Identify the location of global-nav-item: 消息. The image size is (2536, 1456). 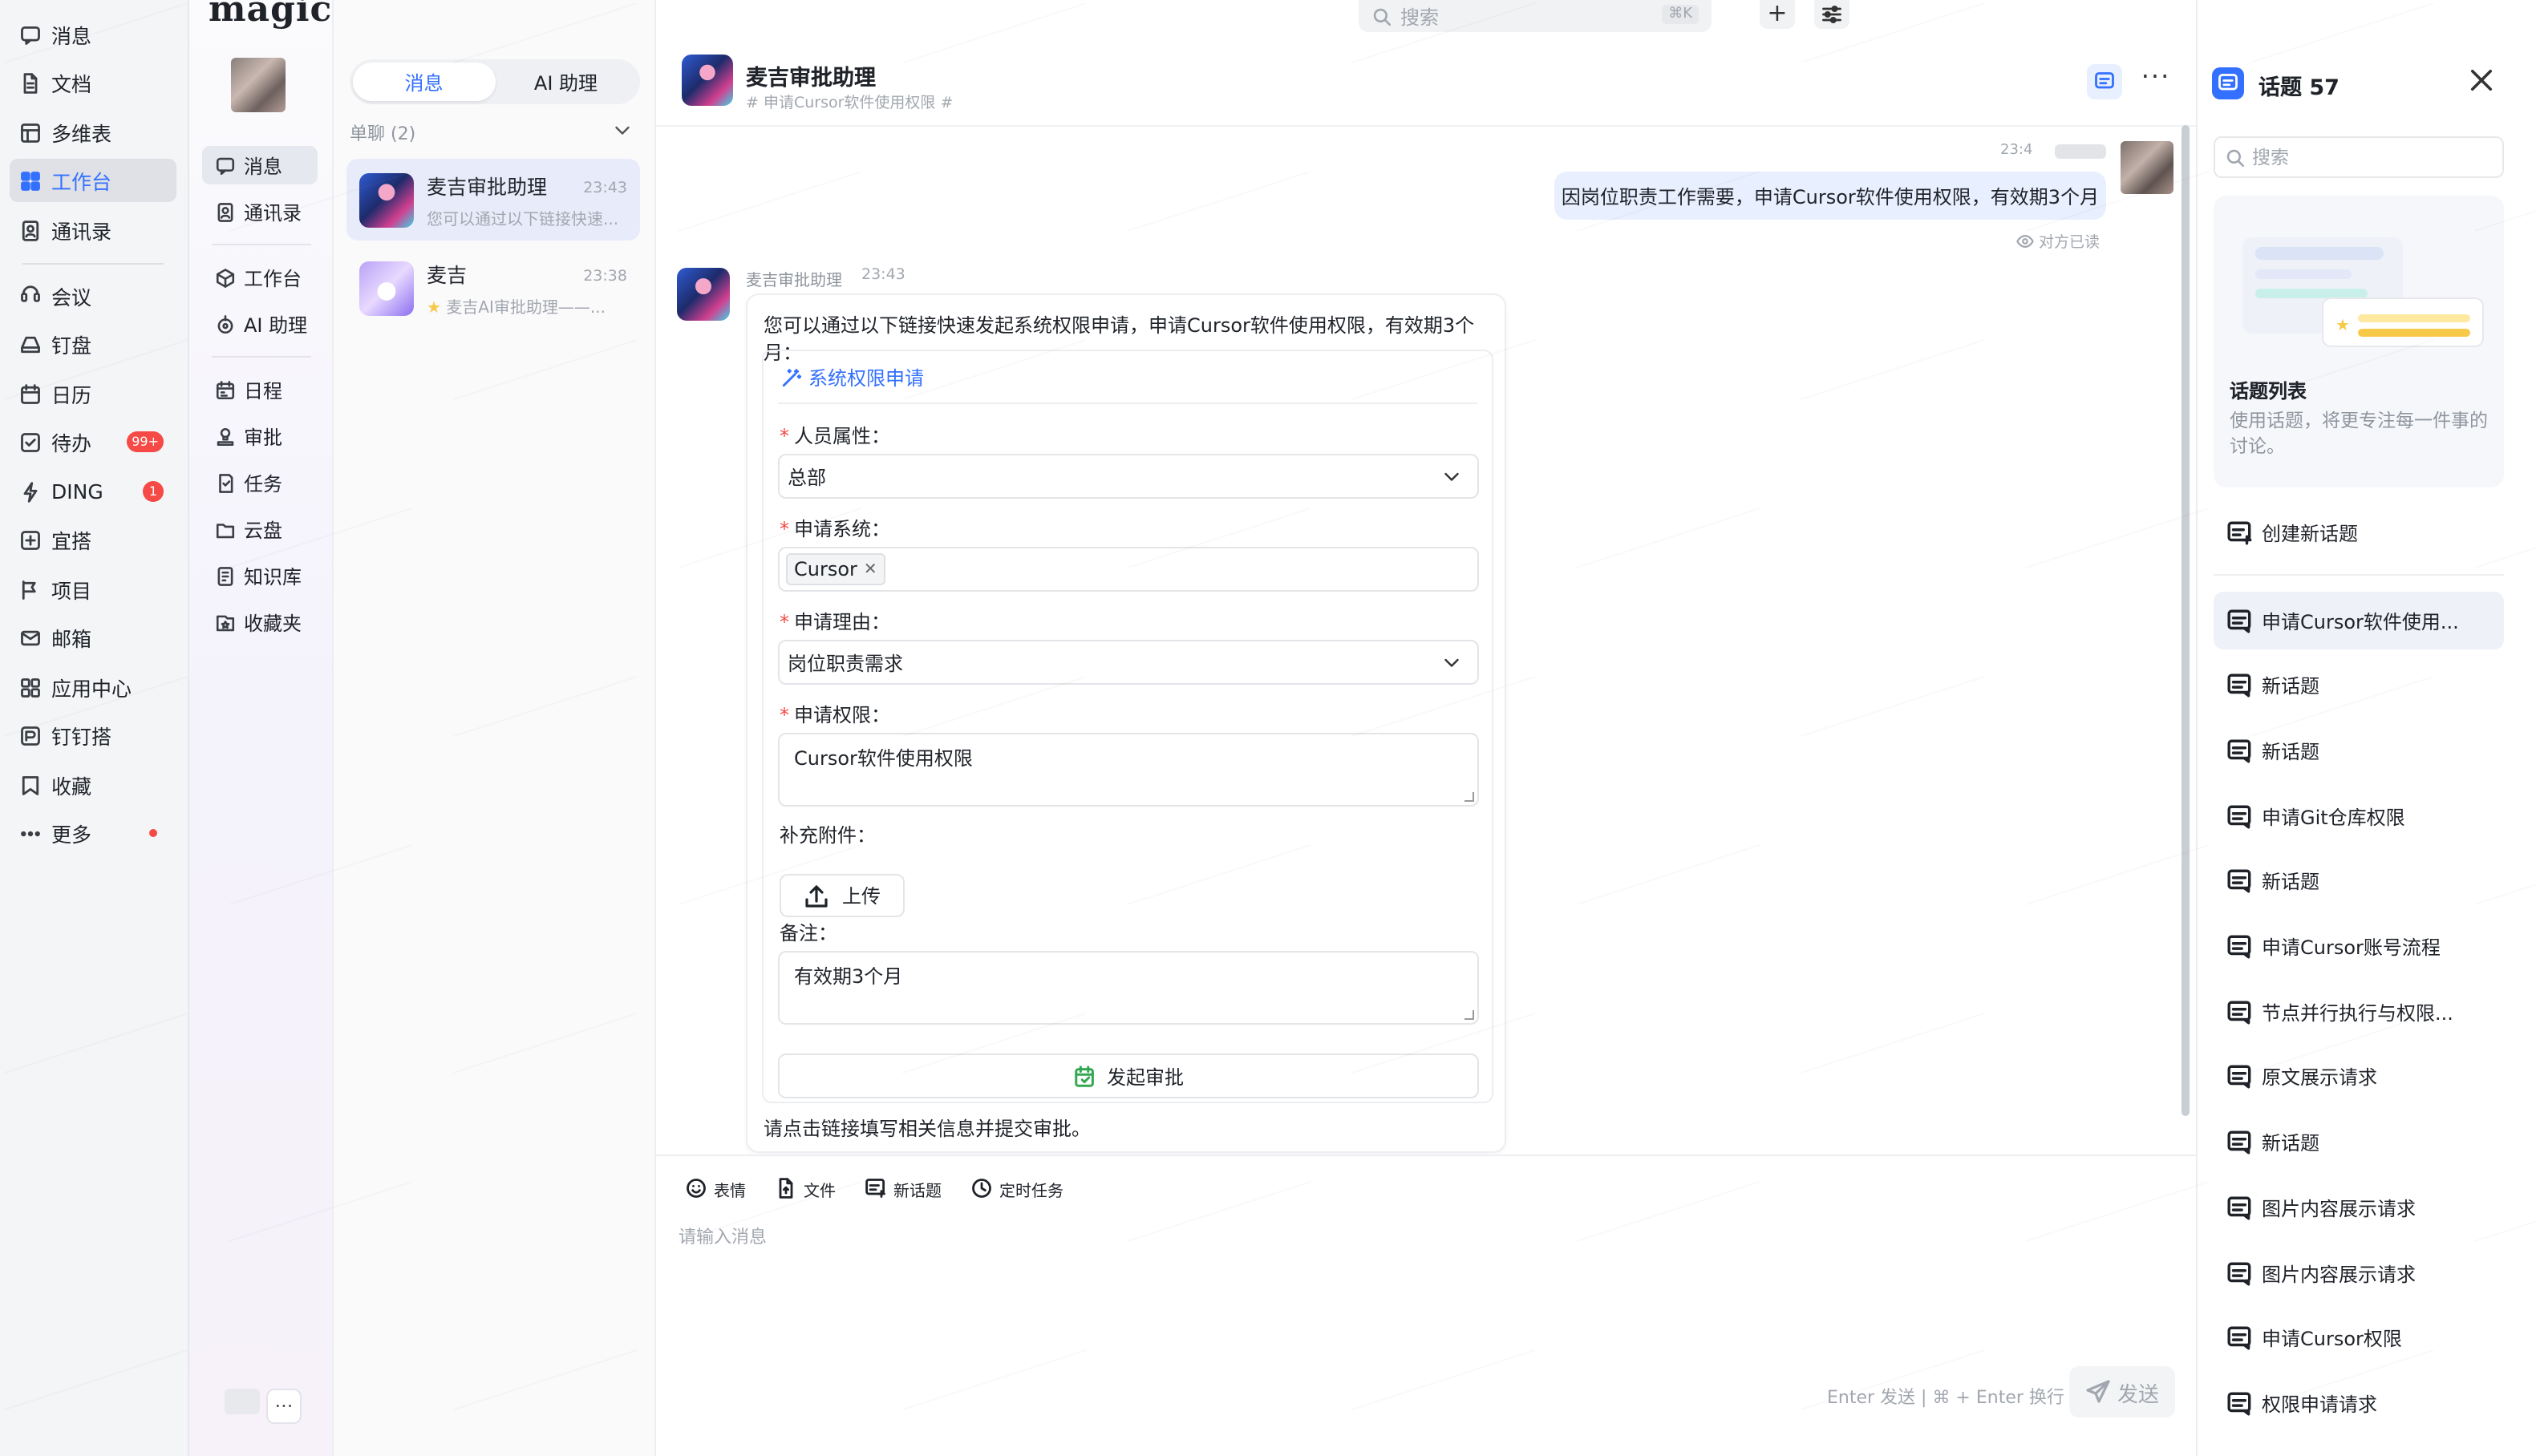
(93, 34).